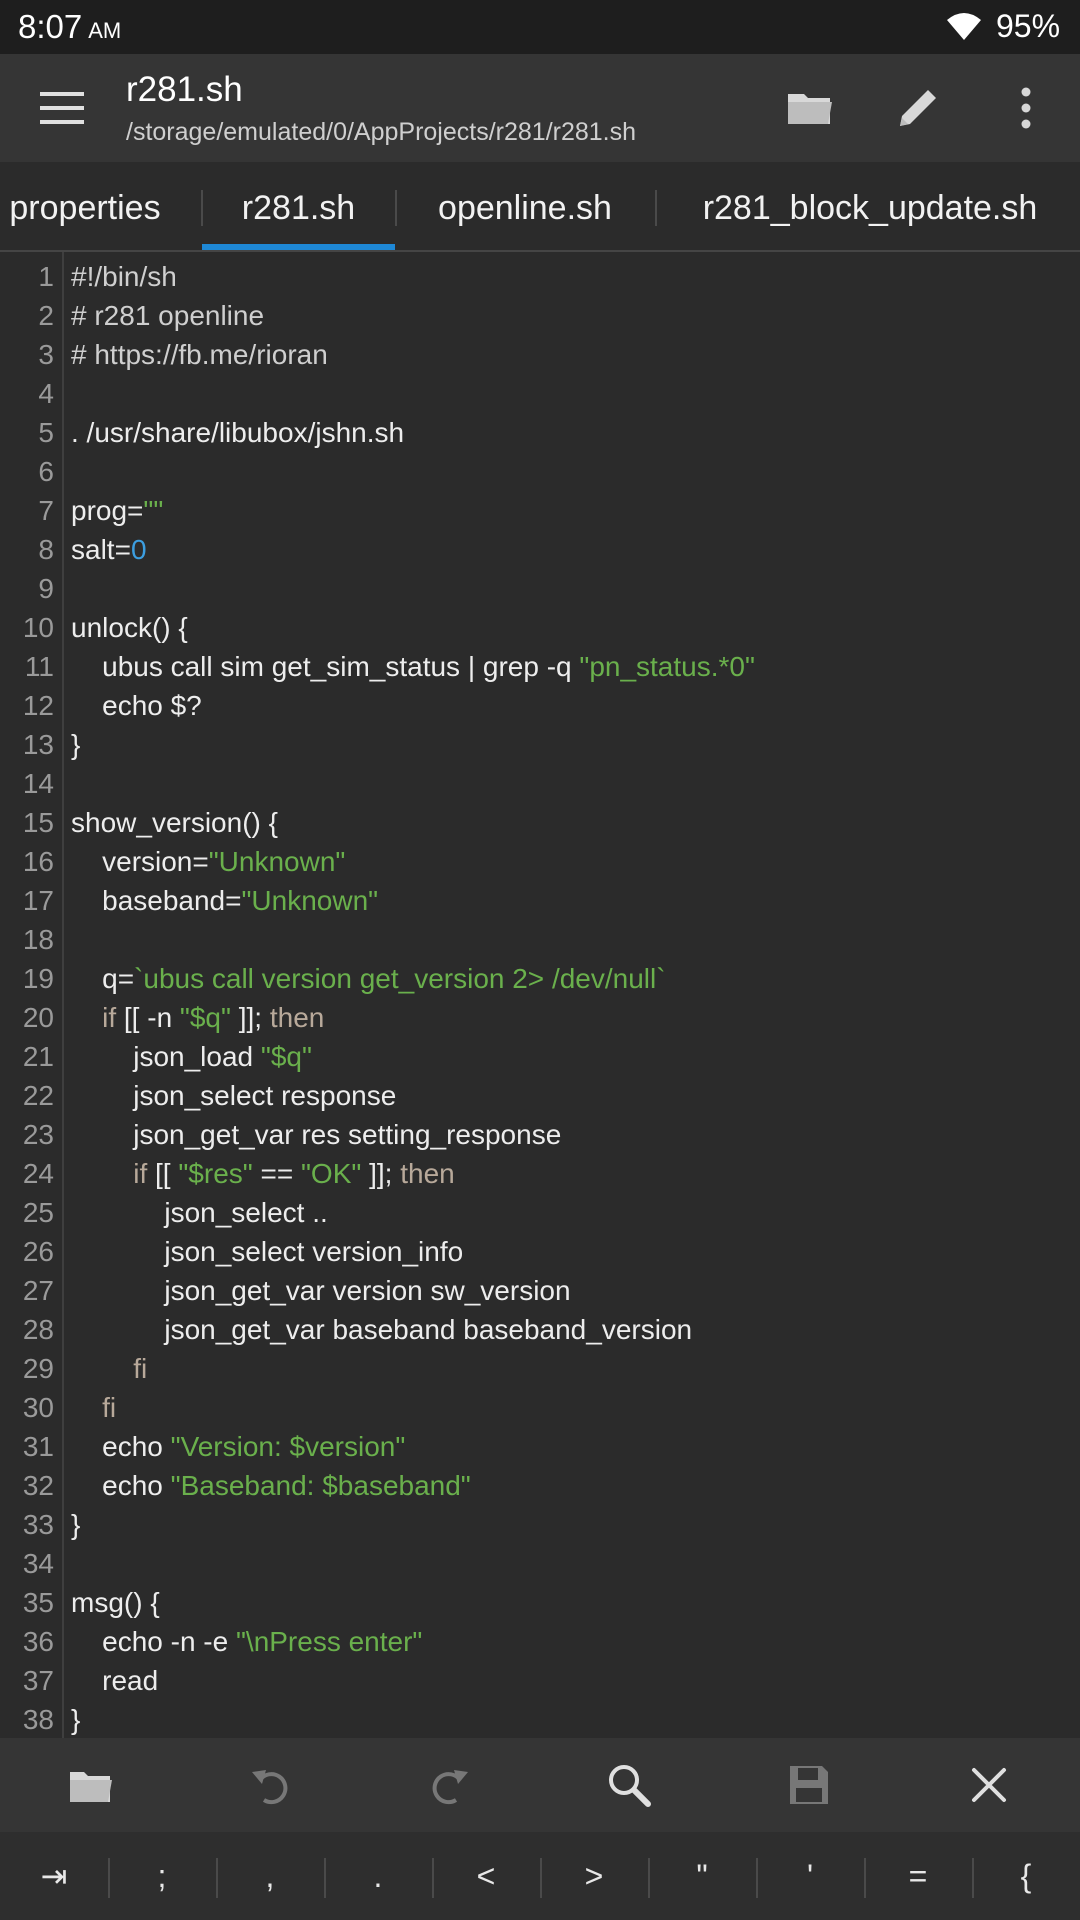 The image size is (1080, 1920). I want to click on code-line: 16 version="Unknown", so click(540, 861).